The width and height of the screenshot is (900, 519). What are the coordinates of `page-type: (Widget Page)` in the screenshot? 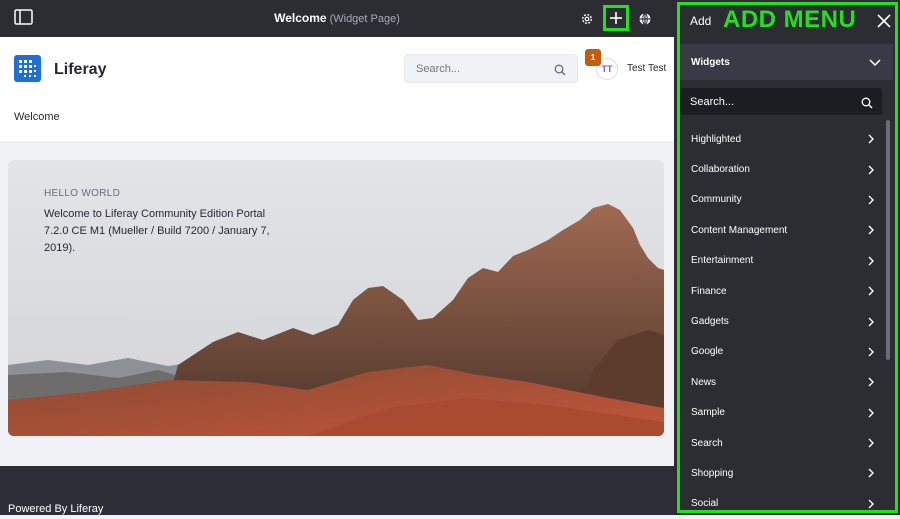 It's located at (364, 19).